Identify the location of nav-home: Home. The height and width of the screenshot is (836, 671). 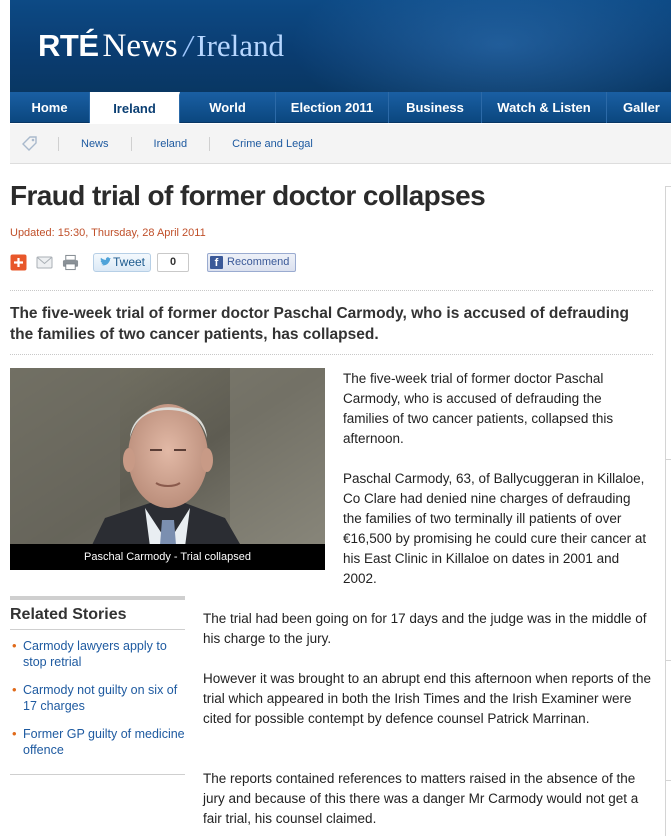
(50, 107).